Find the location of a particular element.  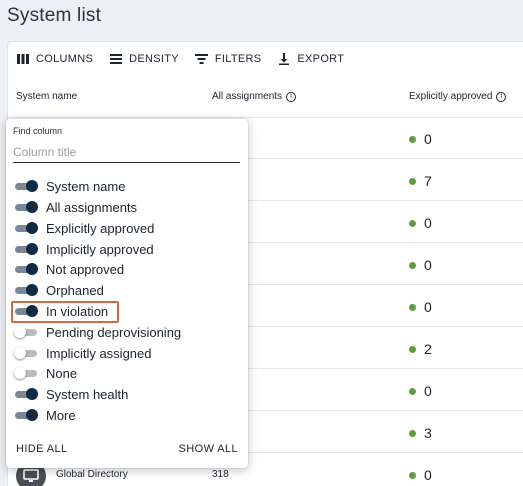

column-toggle-implicitly-approved: Implicitly approved is located at coordinates (84, 249).